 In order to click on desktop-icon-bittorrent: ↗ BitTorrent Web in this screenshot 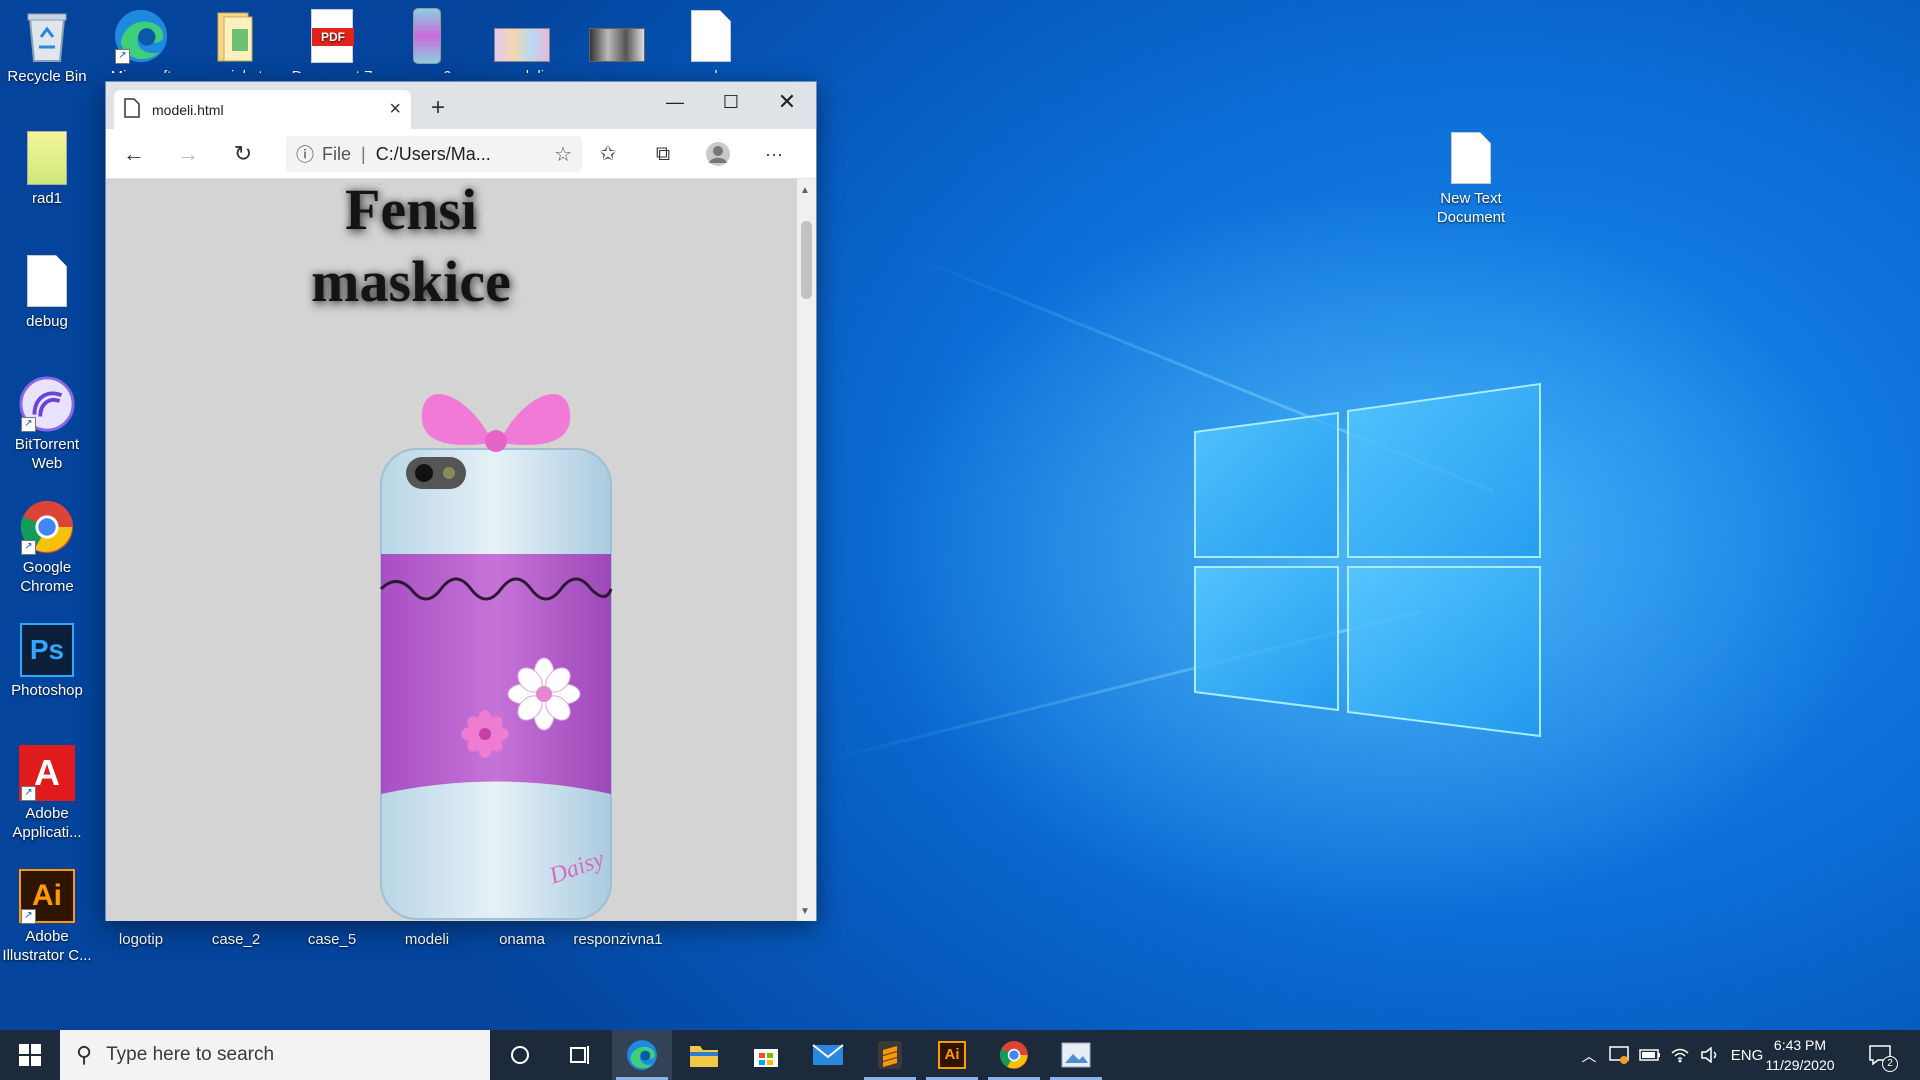, I will do `click(47, 424)`.